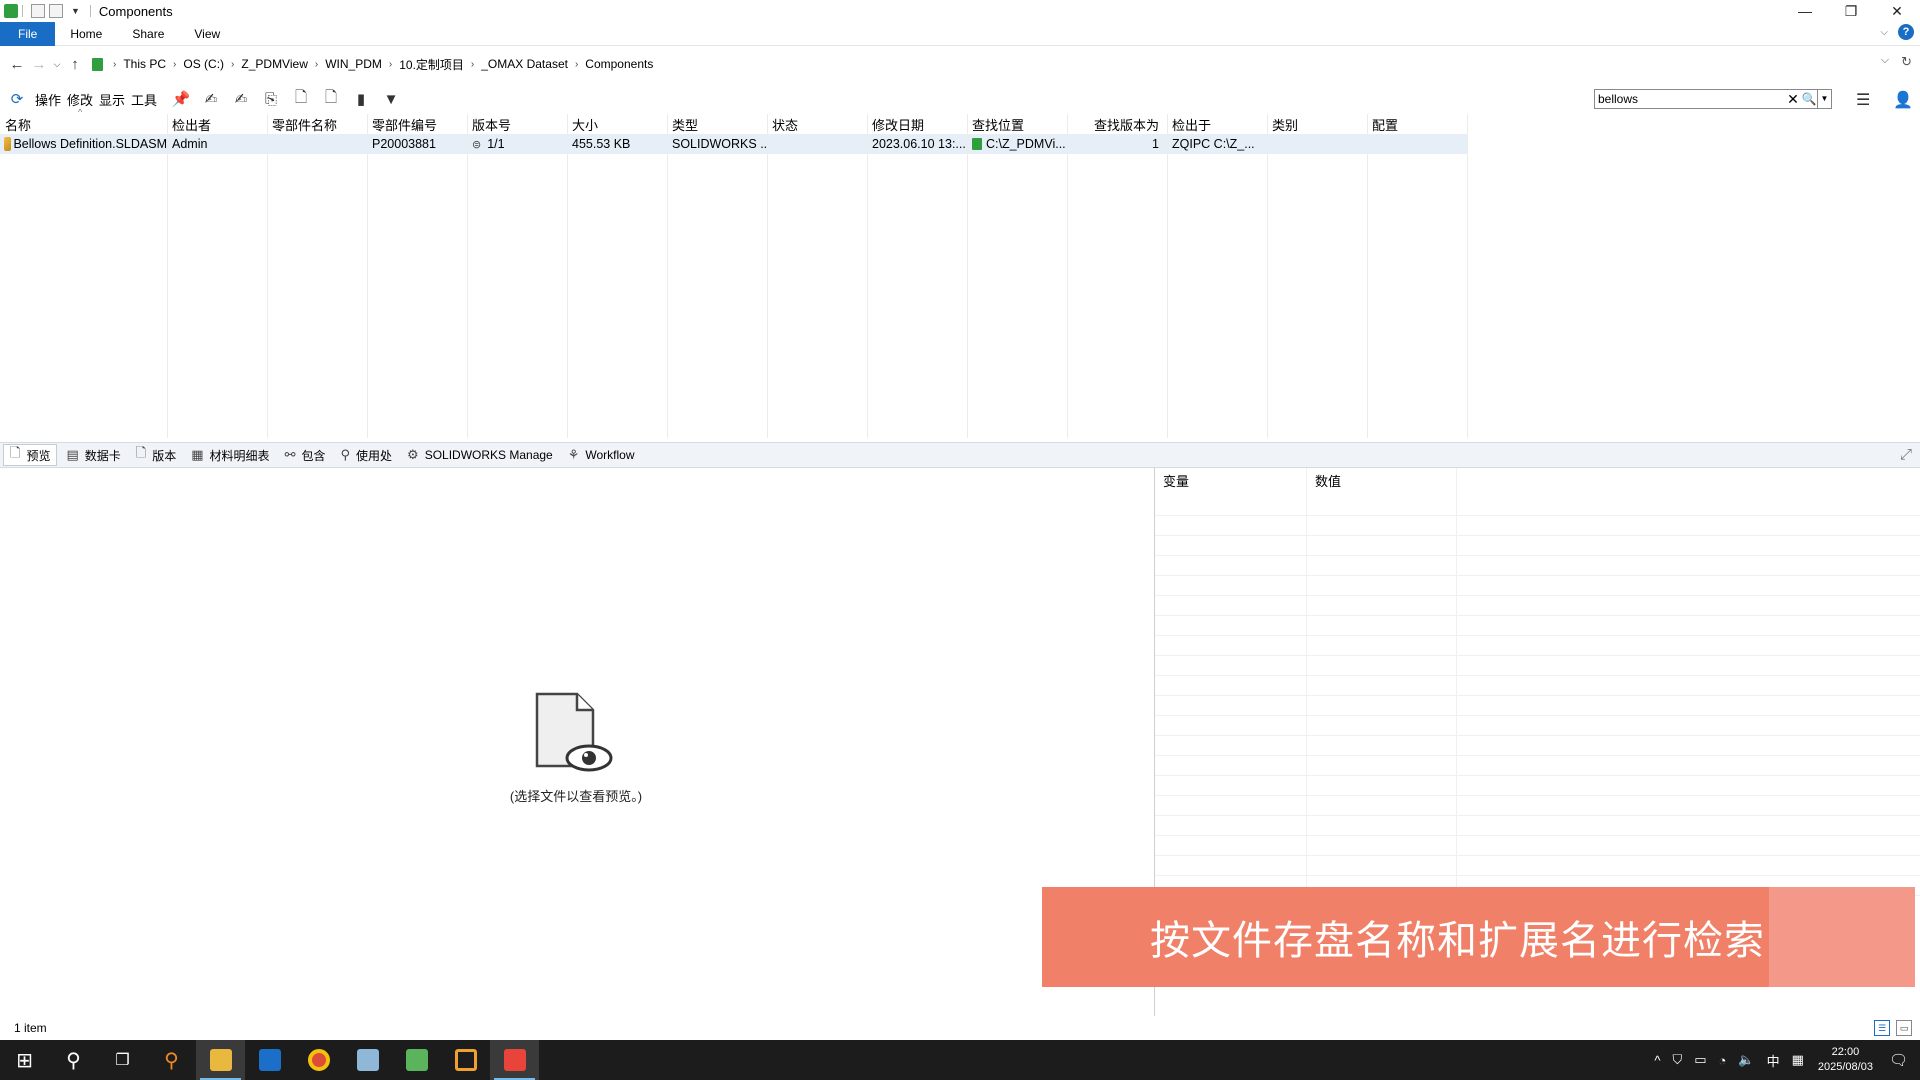 The width and height of the screenshot is (1920, 1080). Describe the element at coordinates (156, 455) in the screenshot. I see `tab-versions: 🗋 版本` at that location.